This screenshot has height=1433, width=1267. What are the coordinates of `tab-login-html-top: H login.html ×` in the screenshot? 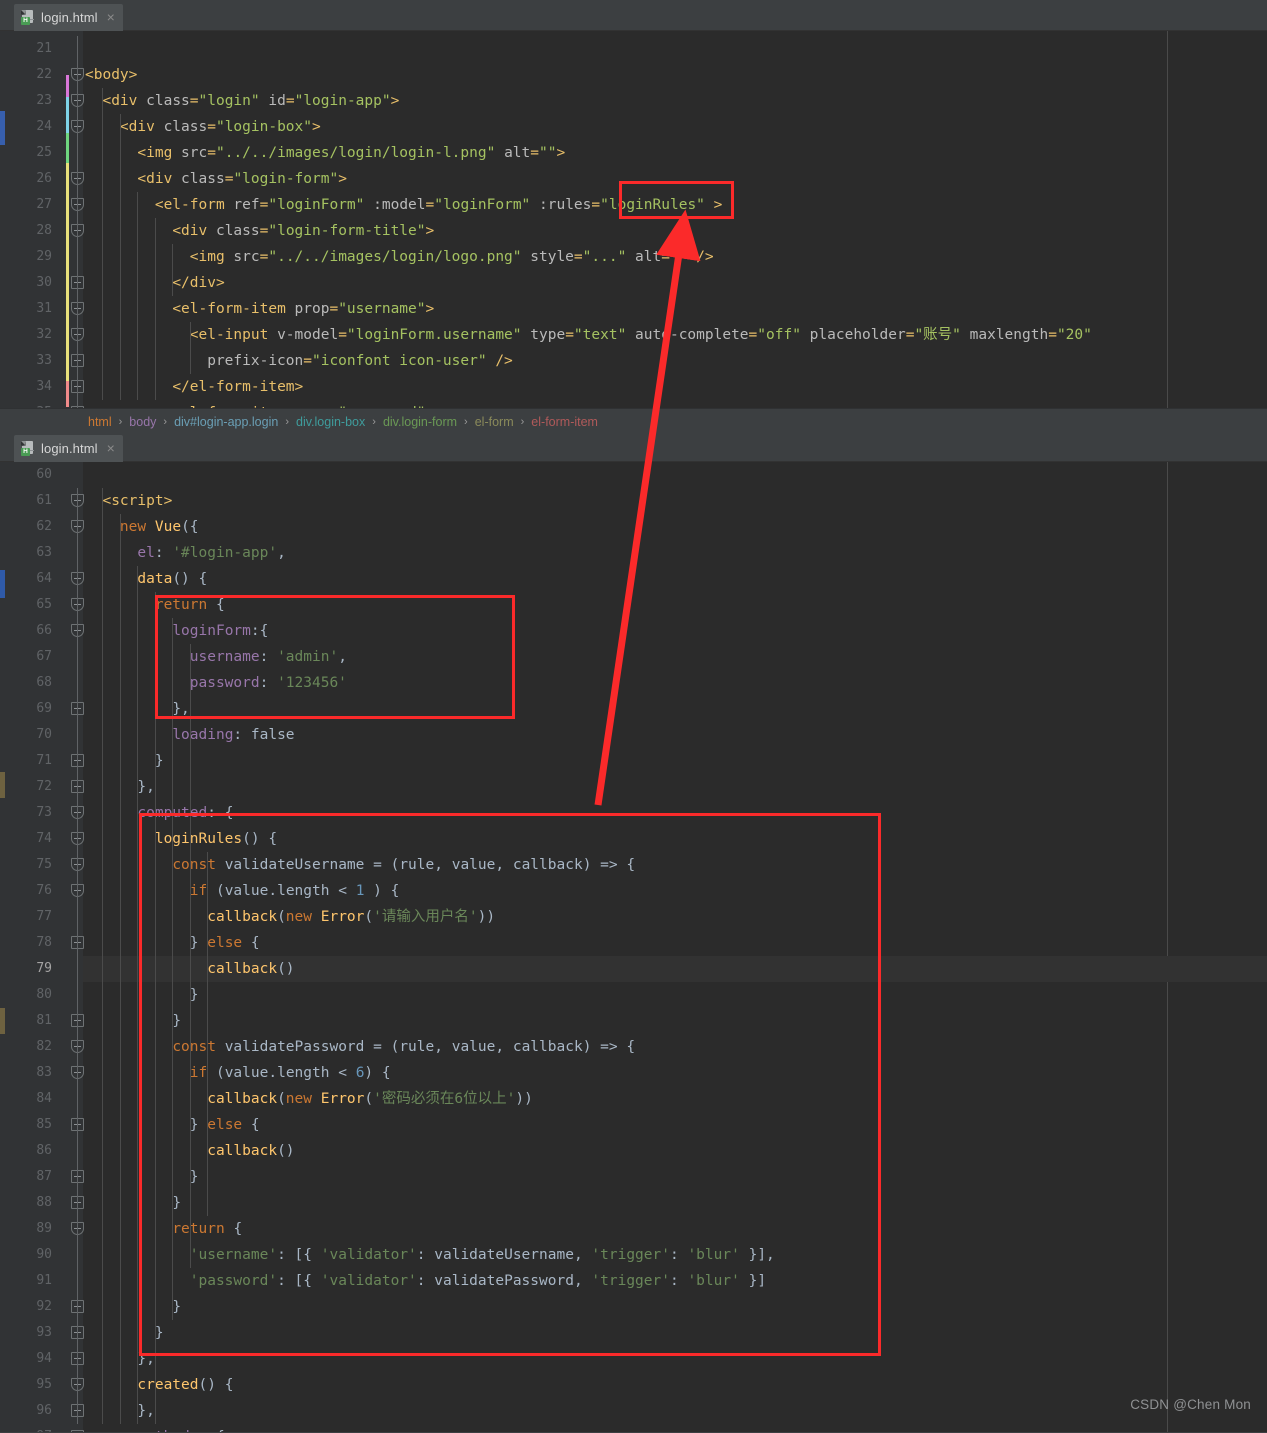 It's located at (68, 19).